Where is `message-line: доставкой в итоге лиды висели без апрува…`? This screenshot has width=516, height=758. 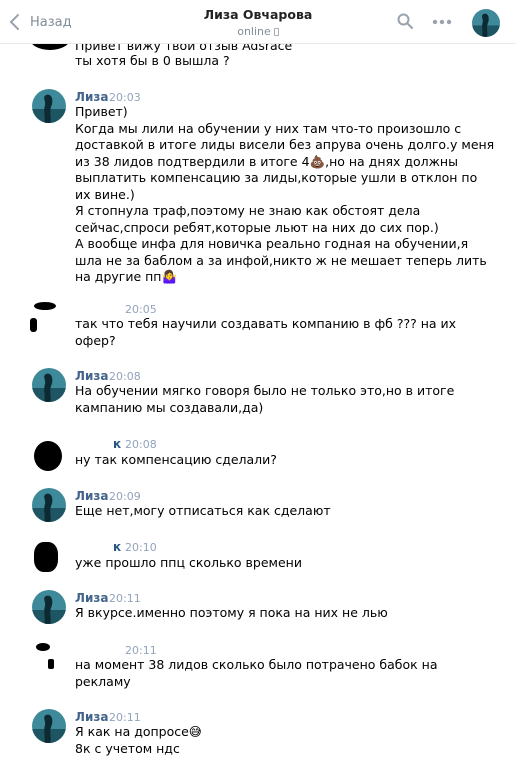
message-line: доставкой в итоге лиды висели без апрува… is located at coordinates (285, 144).